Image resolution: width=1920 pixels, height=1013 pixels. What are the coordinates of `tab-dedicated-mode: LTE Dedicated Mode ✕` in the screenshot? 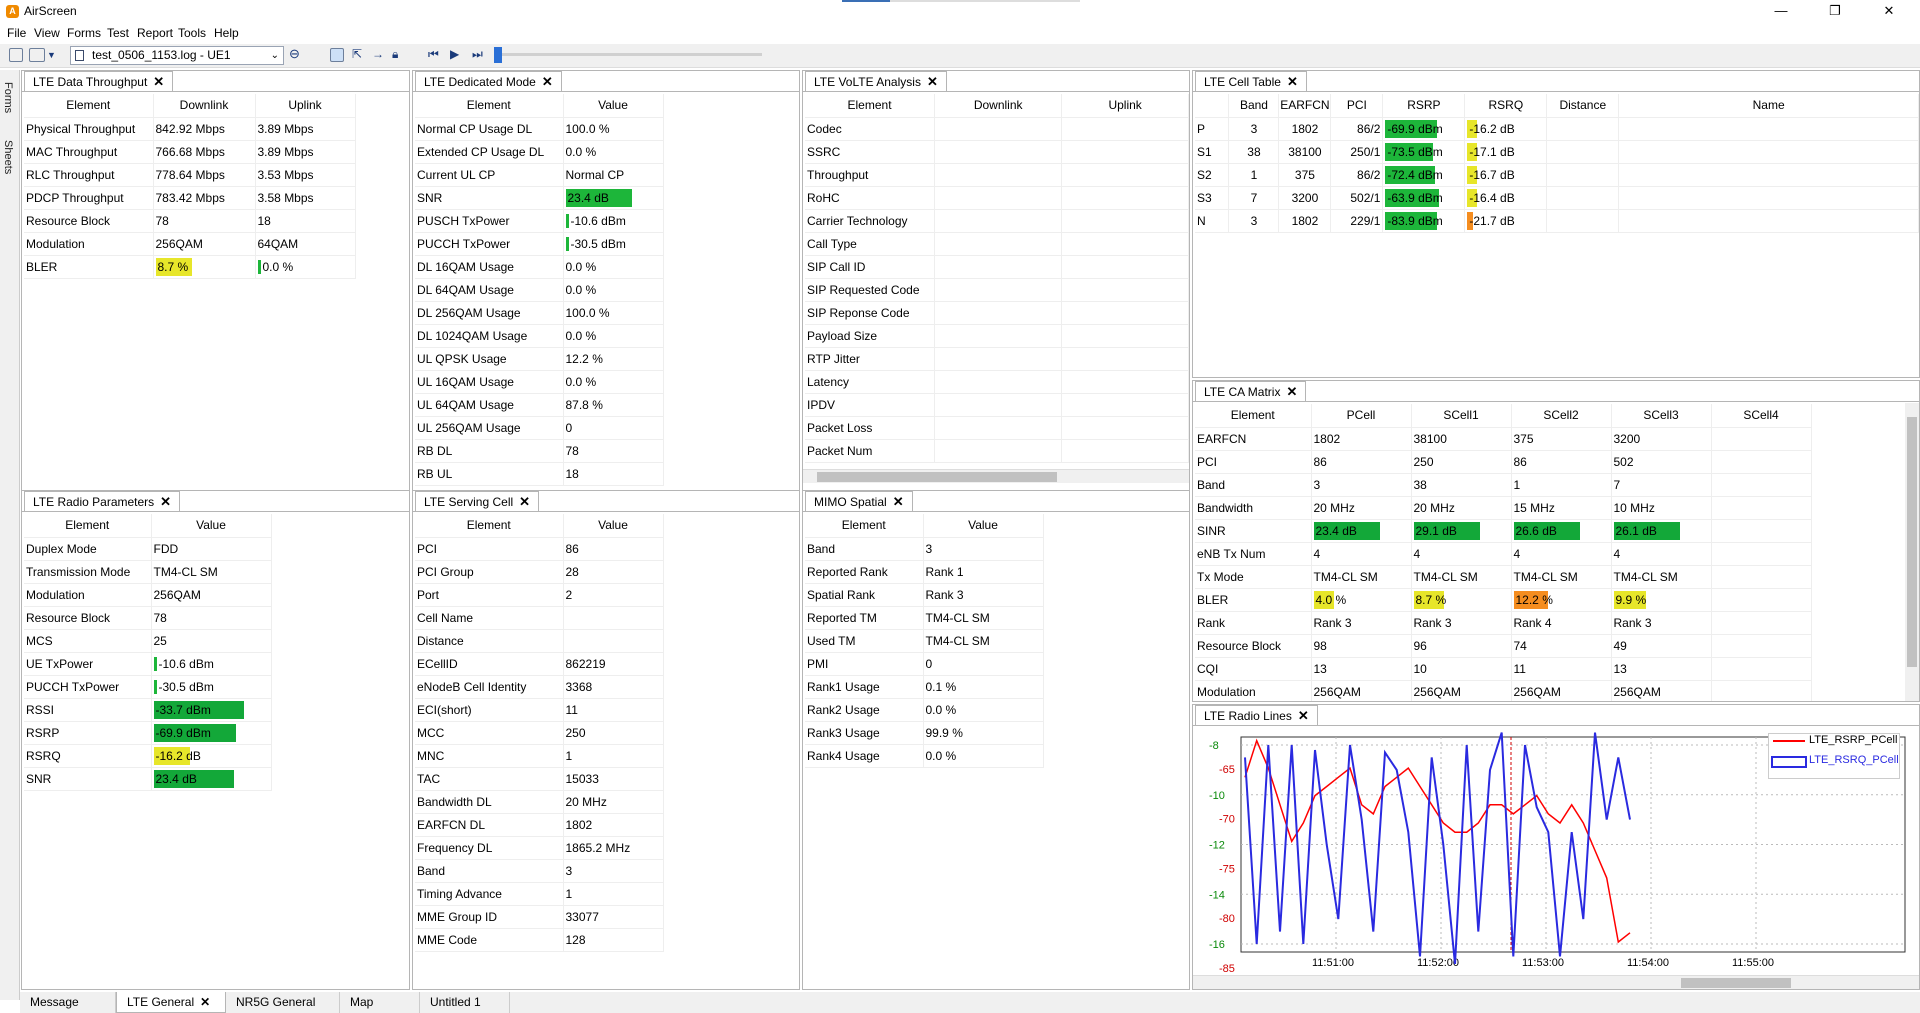 It's located at (488, 81).